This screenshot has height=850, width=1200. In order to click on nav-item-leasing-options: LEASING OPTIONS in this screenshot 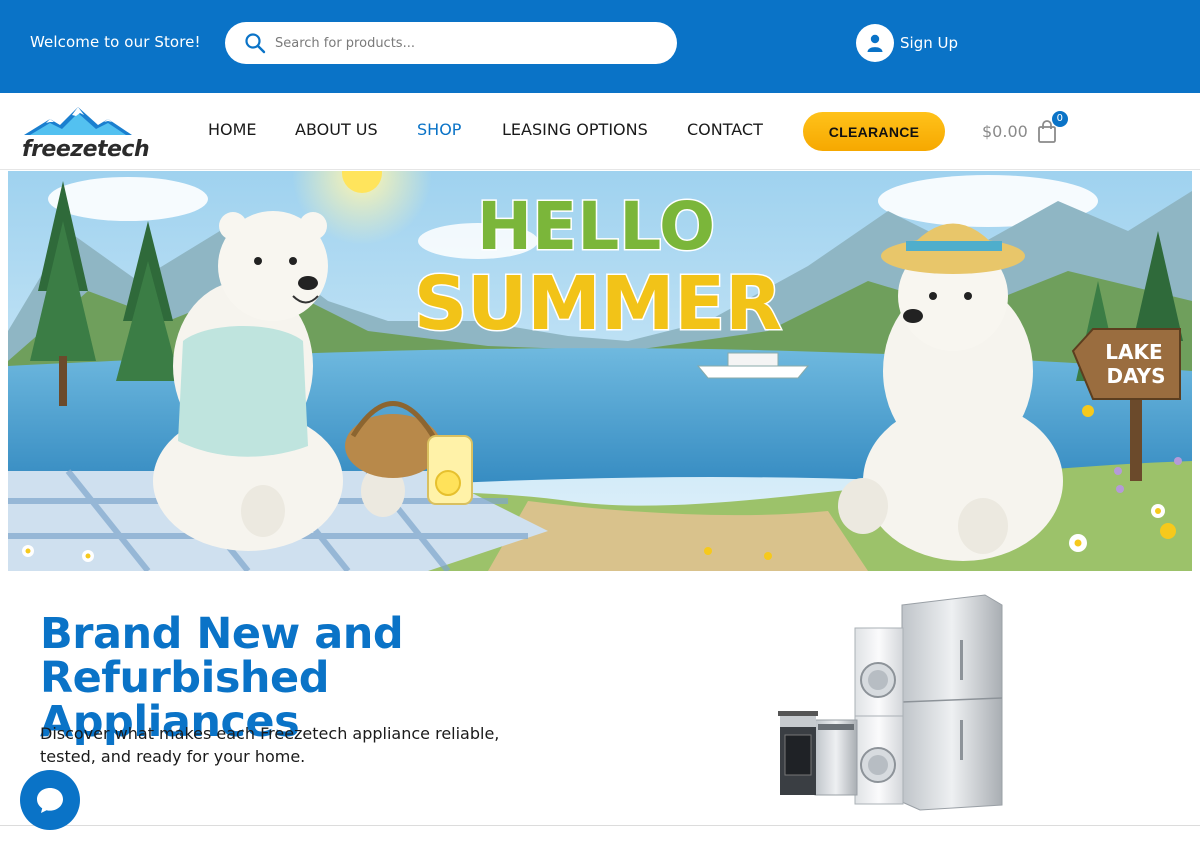, I will do `click(575, 129)`.